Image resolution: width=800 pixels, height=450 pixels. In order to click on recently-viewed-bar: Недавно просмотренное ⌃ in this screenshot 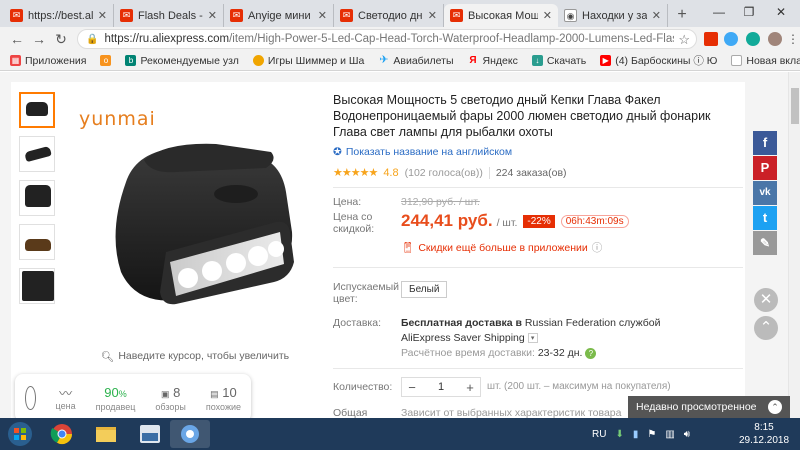, I will do `click(709, 407)`.